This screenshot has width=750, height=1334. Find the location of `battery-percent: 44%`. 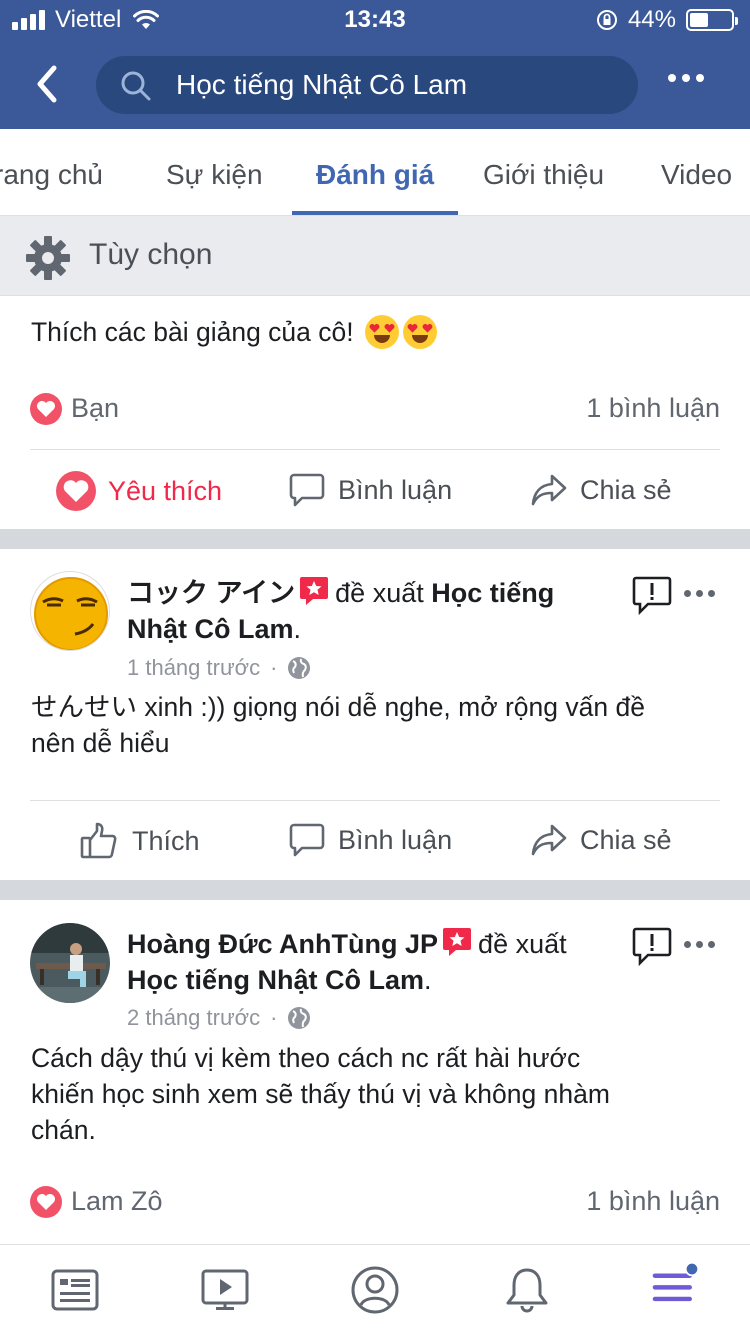

battery-percent: 44% is located at coordinates (651, 19).